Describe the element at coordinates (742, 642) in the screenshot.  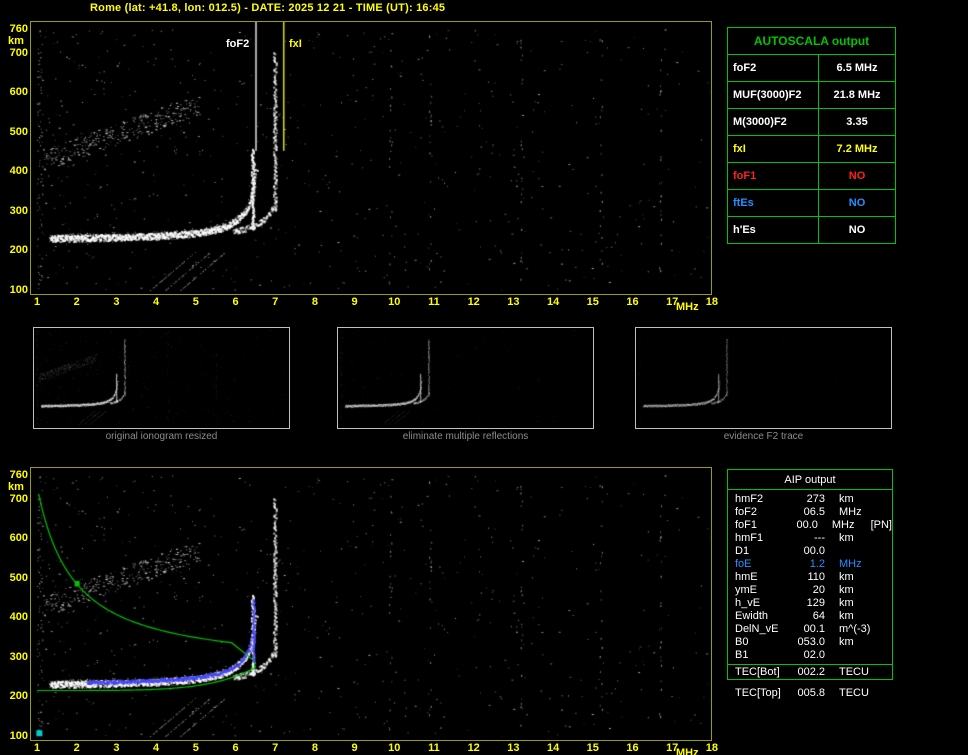
I see `aip-name: B0` at that location.